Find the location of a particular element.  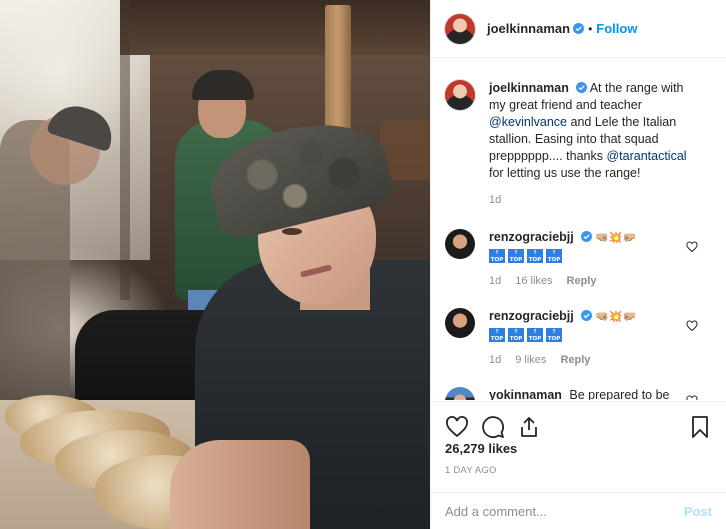

post-comment-button: Post is located at coordinates (698, 511).